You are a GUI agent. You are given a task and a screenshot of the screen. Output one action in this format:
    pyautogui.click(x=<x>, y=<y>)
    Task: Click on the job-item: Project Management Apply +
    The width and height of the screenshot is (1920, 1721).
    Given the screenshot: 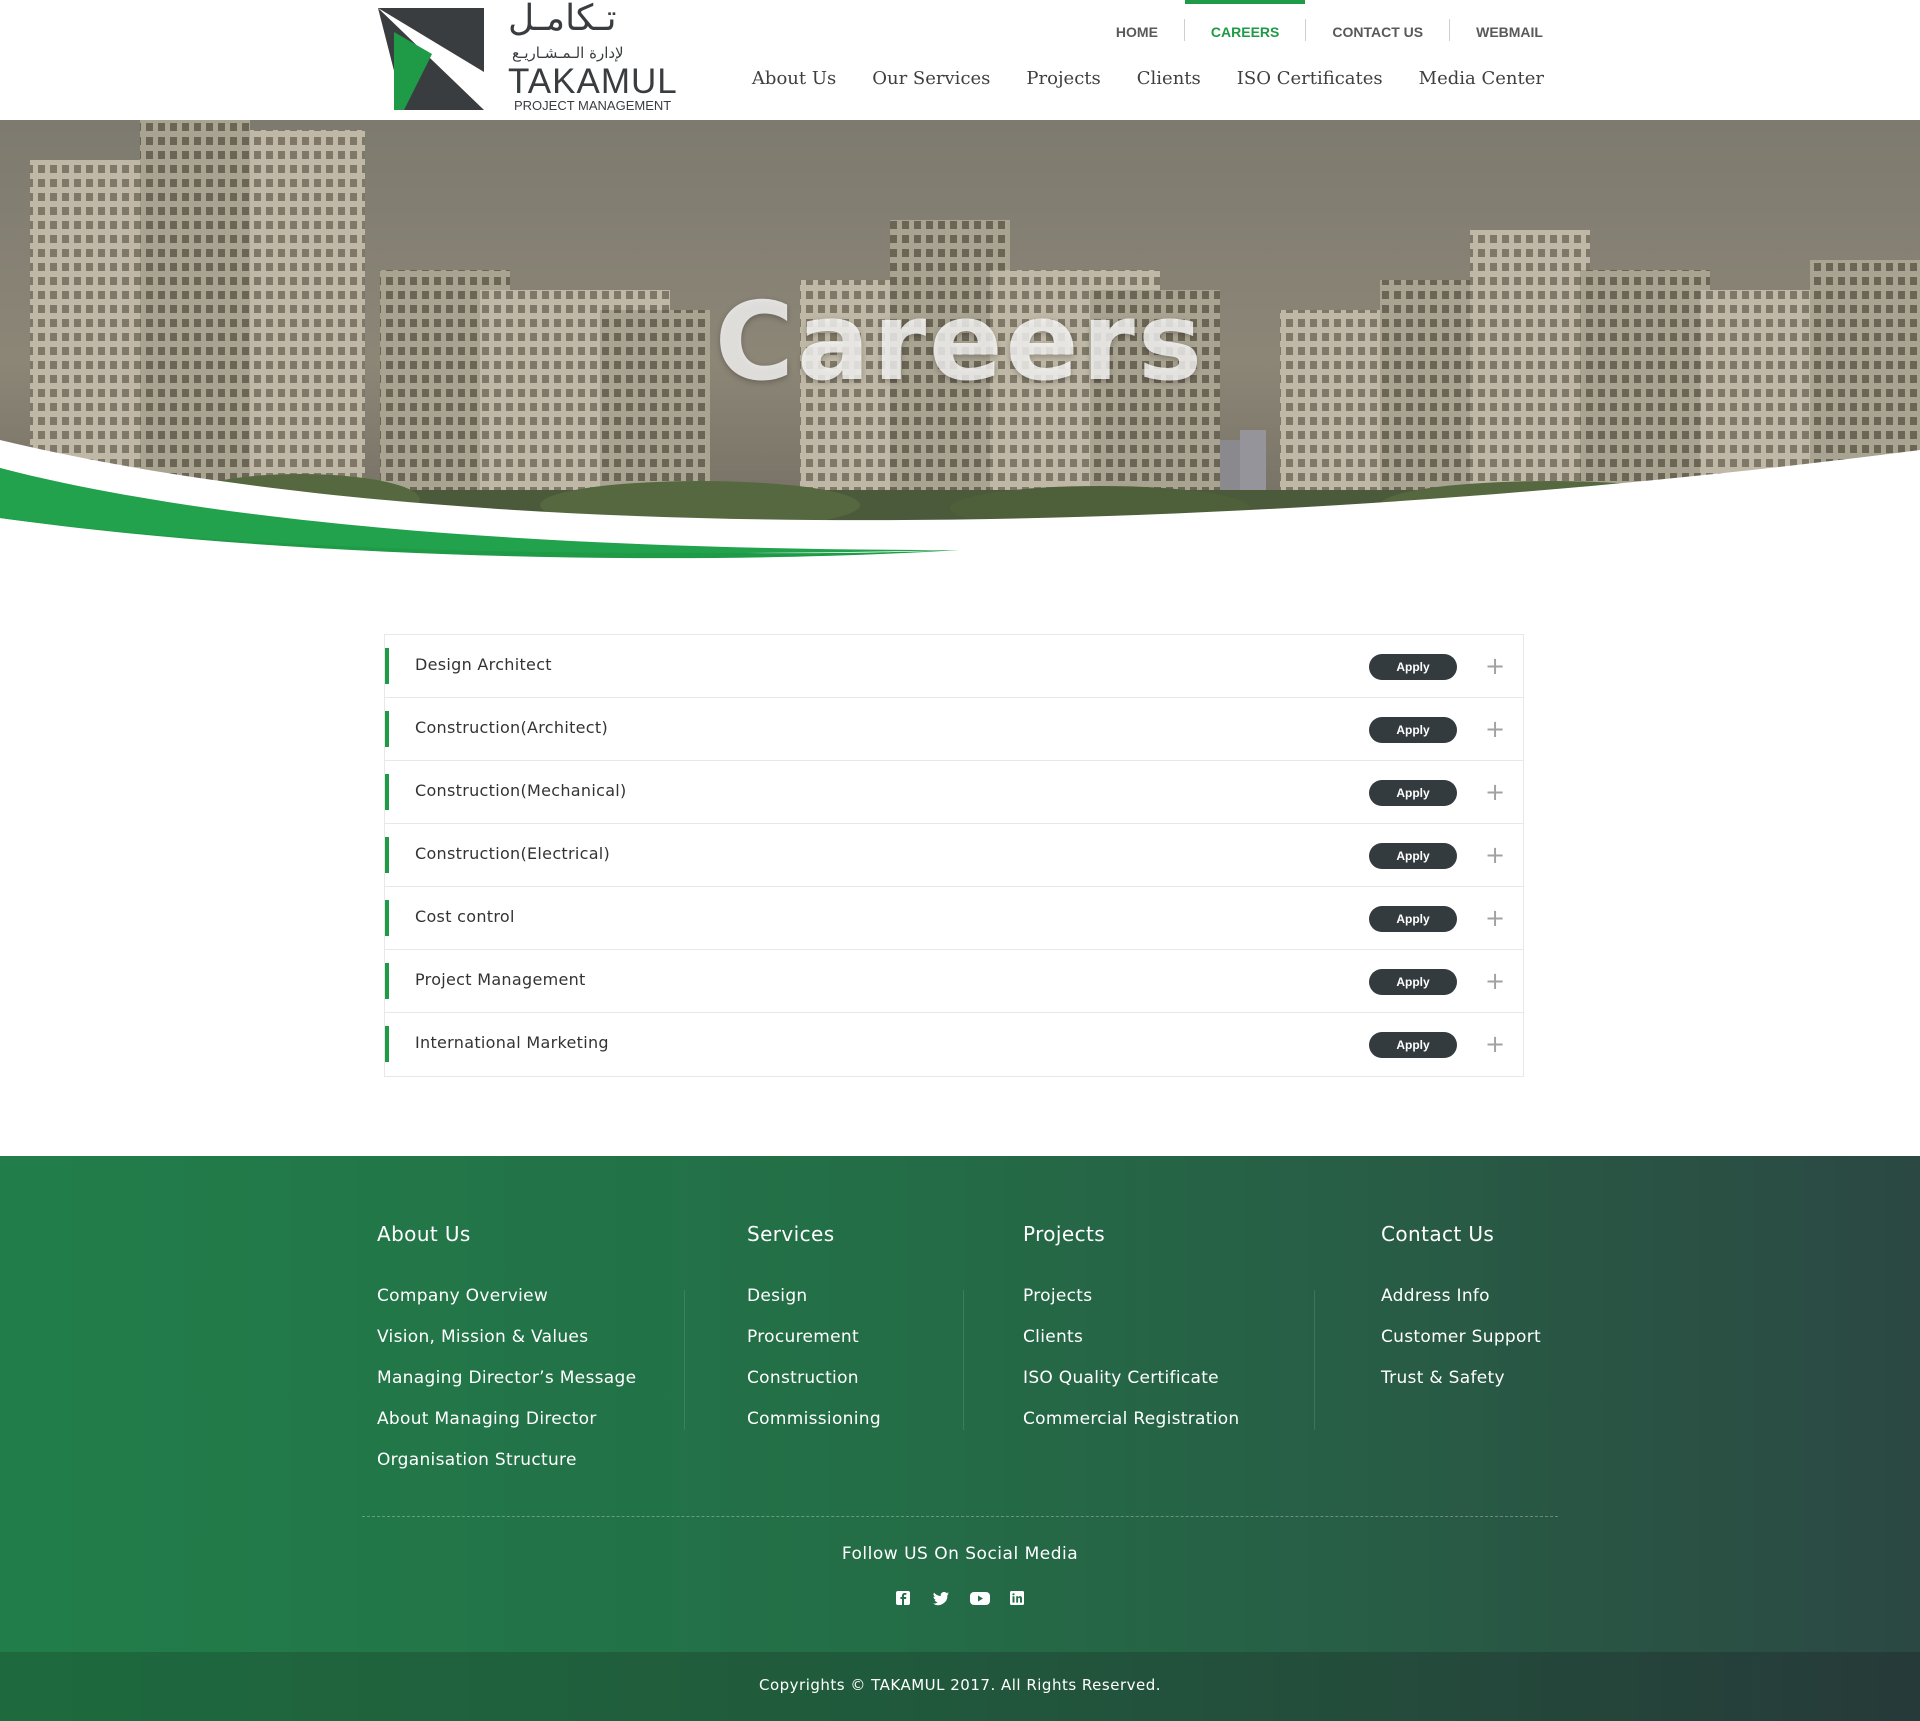 What is the action you would take?
    pyautogui.click(x=954, y=981)
    